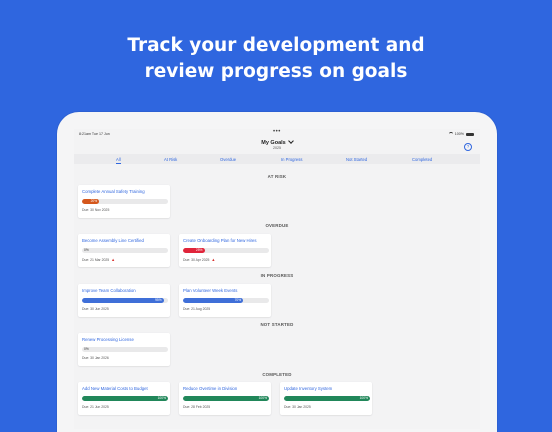  What do you see at coordinates (158, 300) in the screenshot?
I see `progress-label: 95%` at bounding box center [158, 300].